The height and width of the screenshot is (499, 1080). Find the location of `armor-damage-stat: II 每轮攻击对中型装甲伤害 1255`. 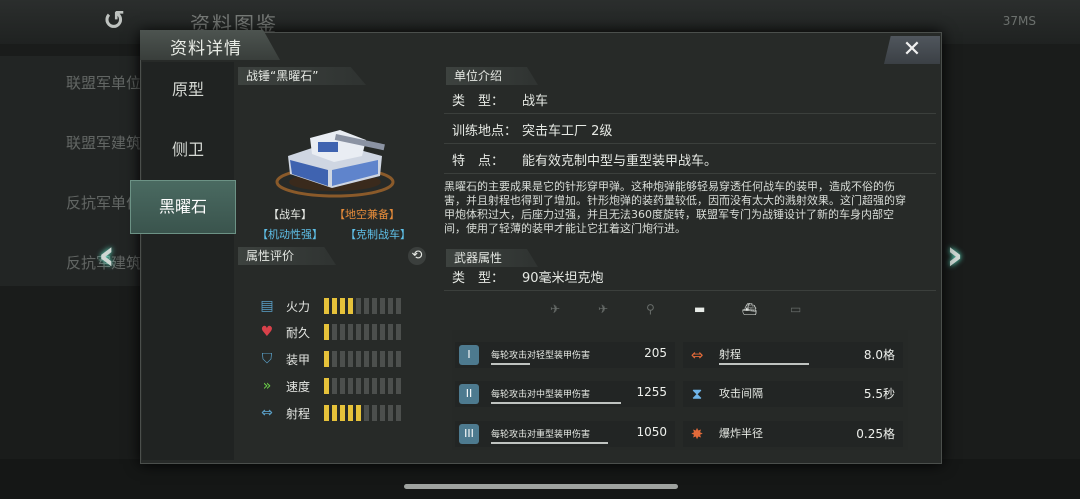

armor-damage-stat: II 每轮攻击对中型装甲伤害 1255 is located at coordinates (565, 394).